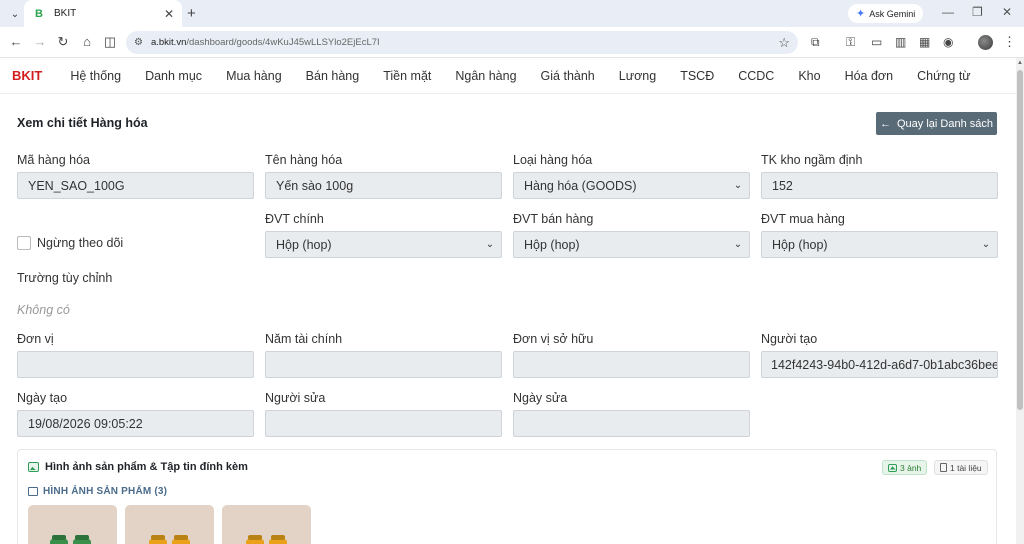 The image size is (1024, 544). What do you see at coordinates (948, 42) in the screenshot?
I see `incognito-icon: ◉` at bounding box center [948, 42].